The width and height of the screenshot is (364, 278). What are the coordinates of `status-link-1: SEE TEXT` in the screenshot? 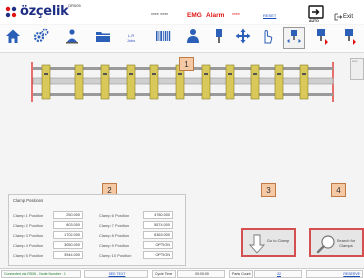 It's located at (117, 274).